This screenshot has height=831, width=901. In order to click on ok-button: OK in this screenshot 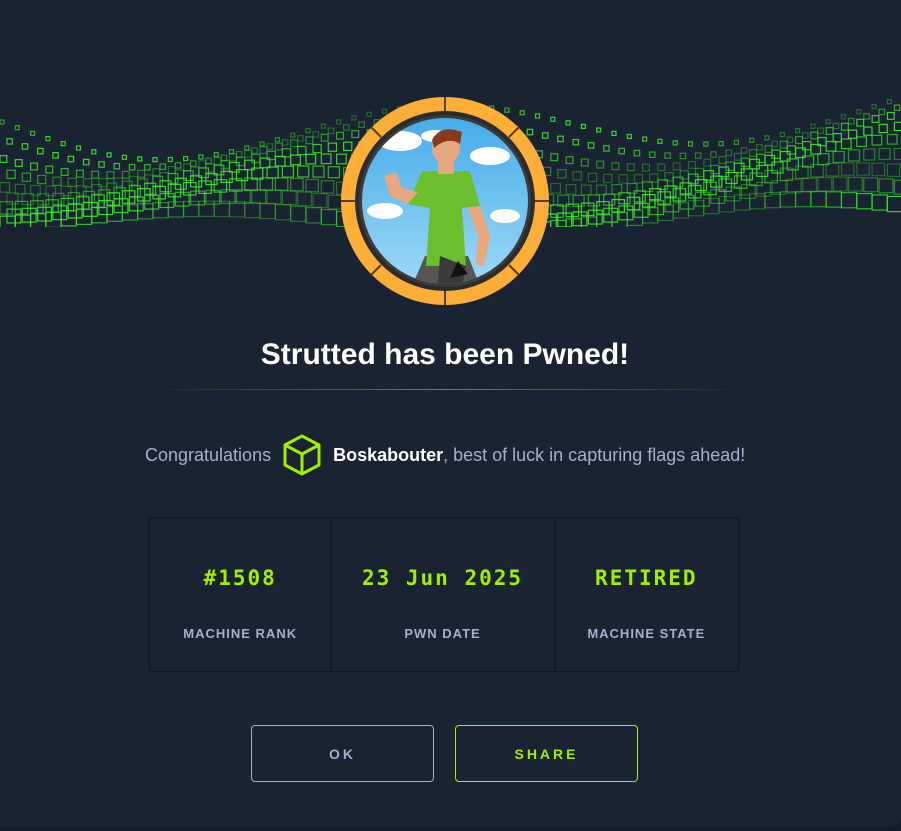, I will do `click(342, 753)`.